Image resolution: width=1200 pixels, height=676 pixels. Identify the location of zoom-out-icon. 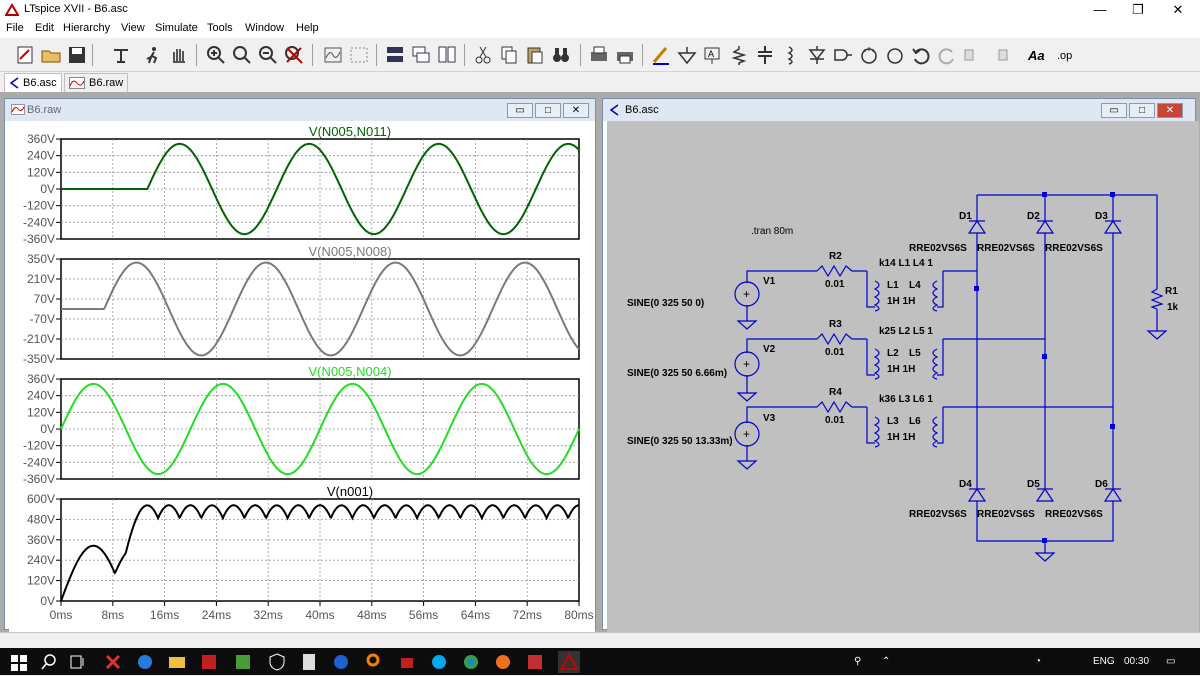
(268, 55).